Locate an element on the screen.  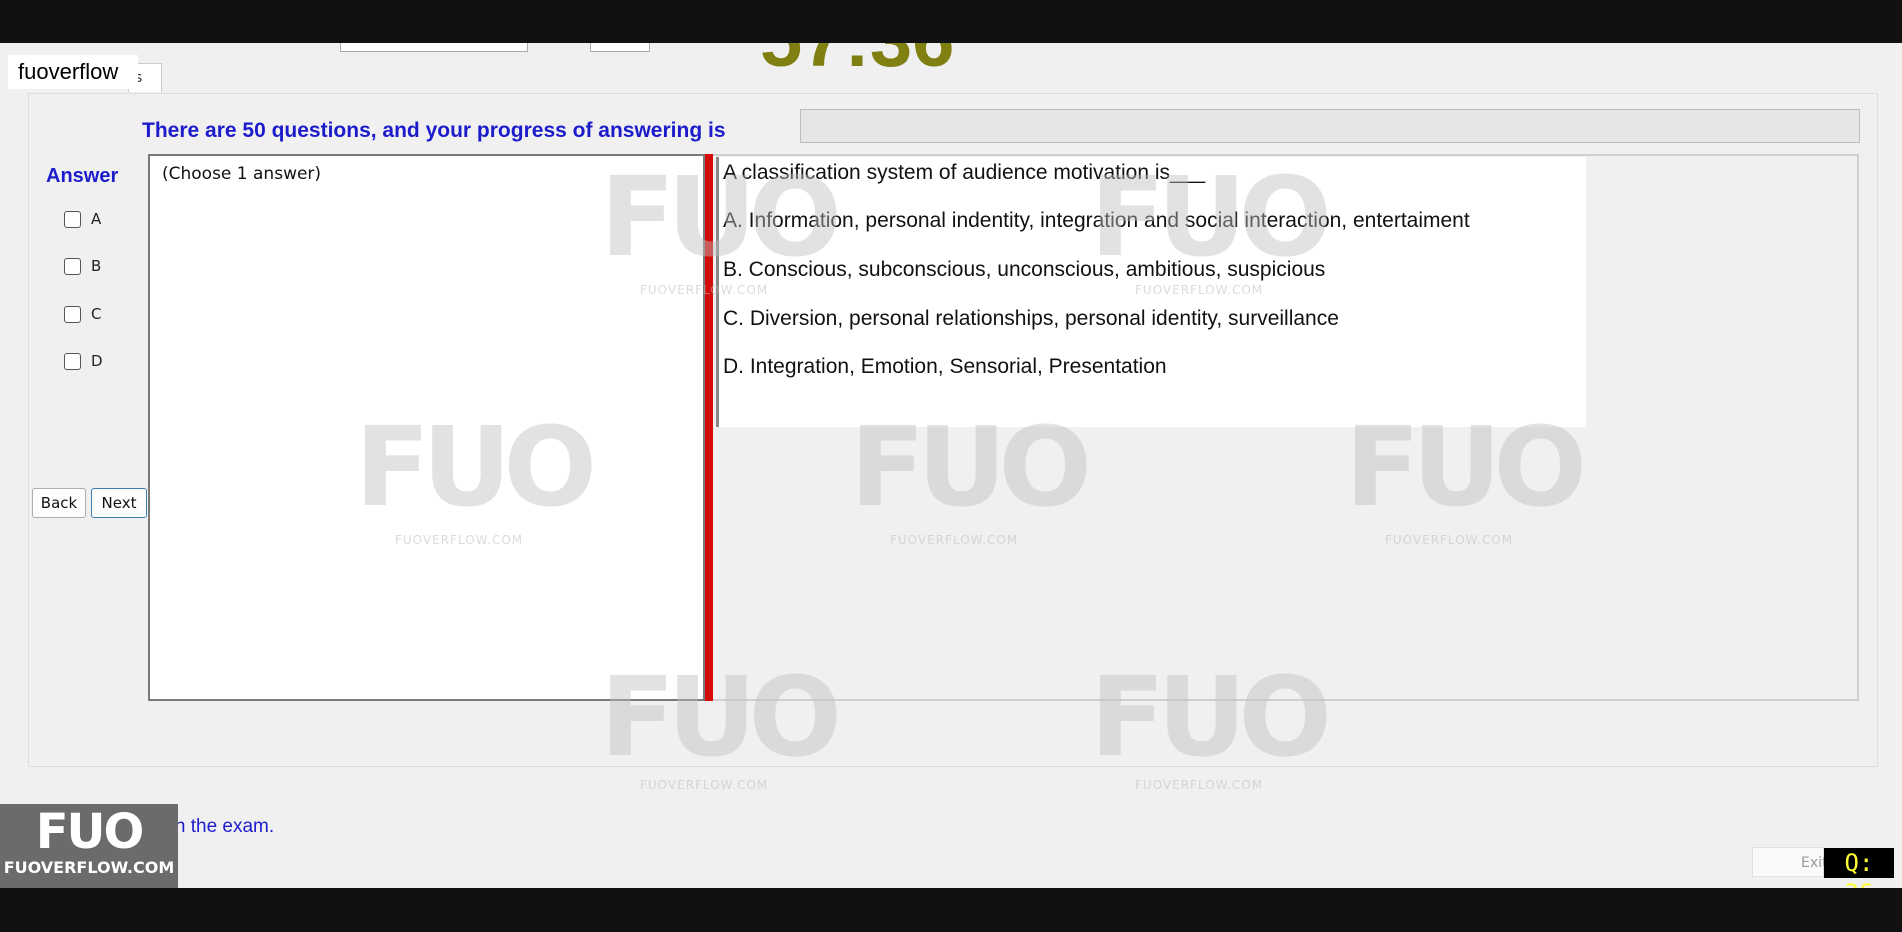
logo-text: FUOVERFLOW.COM is located at coordinates (89, 867).